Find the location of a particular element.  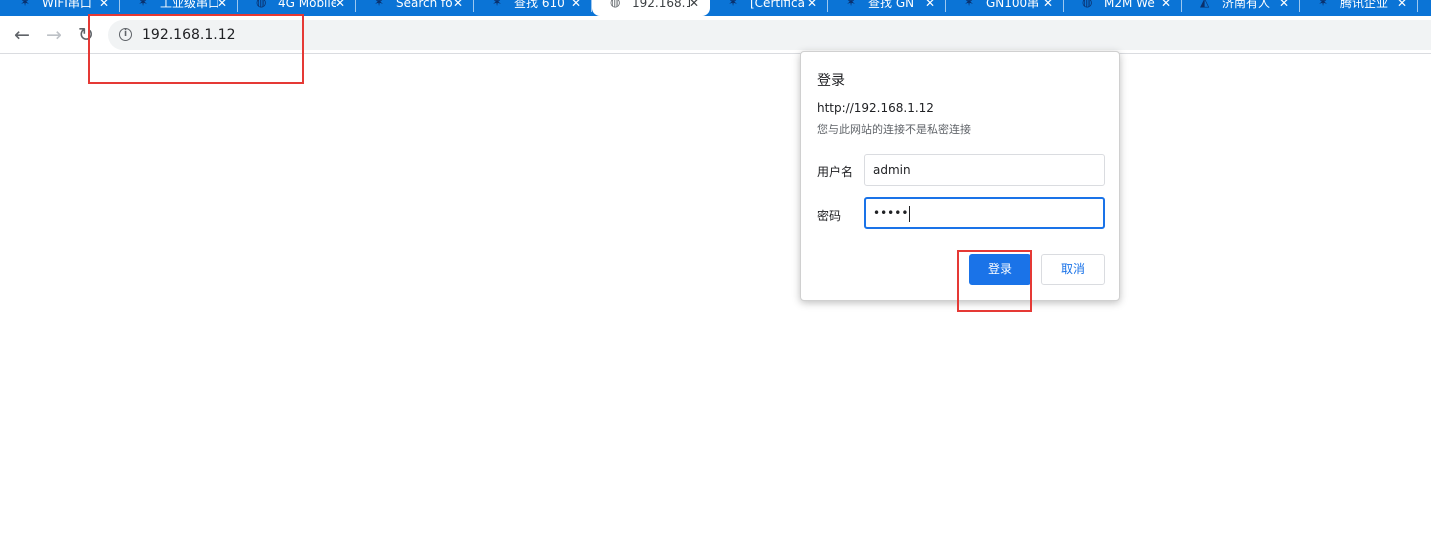

tab-8: ✶ GN100串 ✕ is located at coordinates (1005, 8).